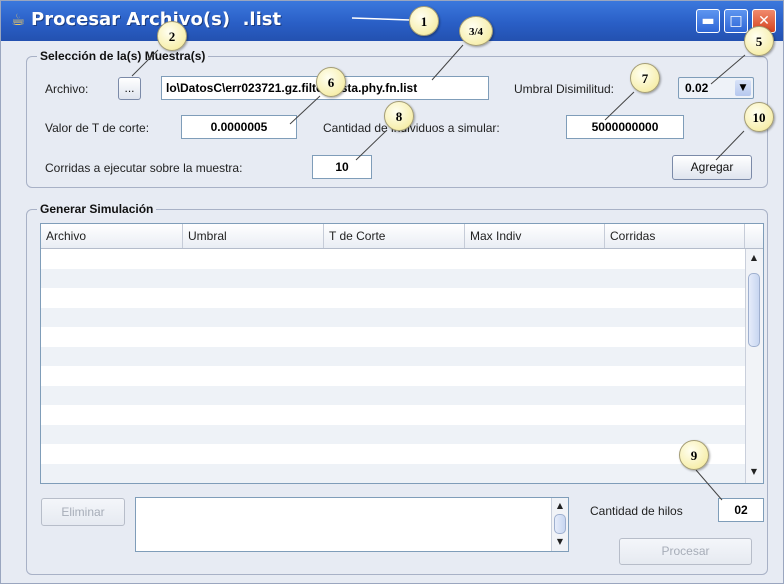 Image resolution: width=784 pixels, height=584 pixels. I want to click on callout-3-4: 3/4, so click(476, 31).